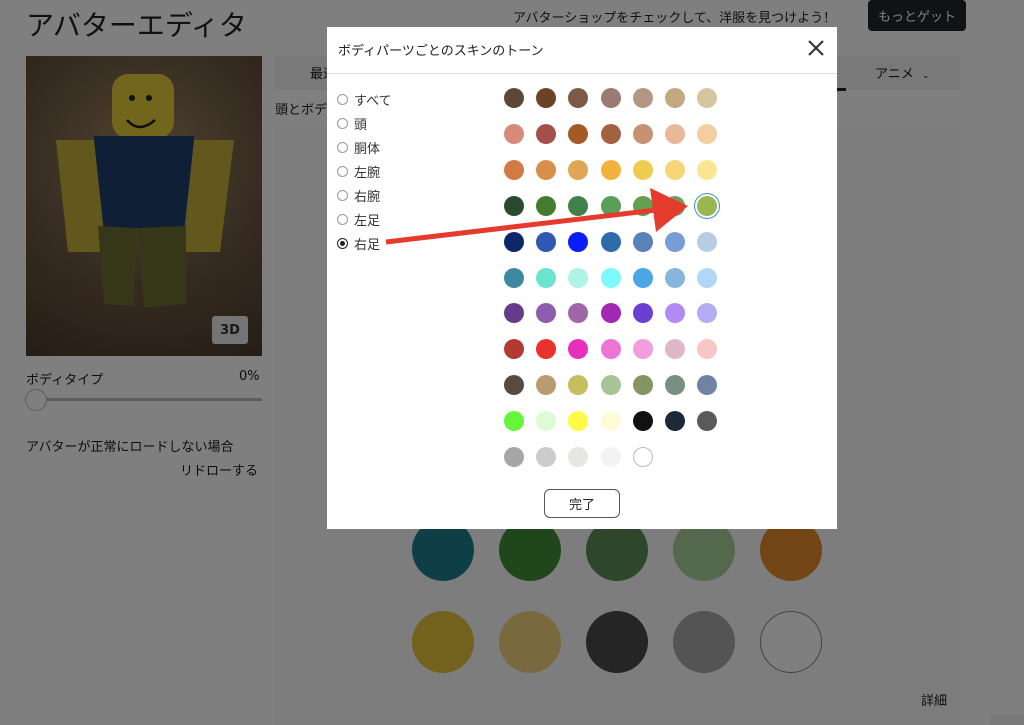  What do you see at coordinates (358, 243) in the screenshot?
I see `body-part-option: 右足` at bounding box center [358, 243].